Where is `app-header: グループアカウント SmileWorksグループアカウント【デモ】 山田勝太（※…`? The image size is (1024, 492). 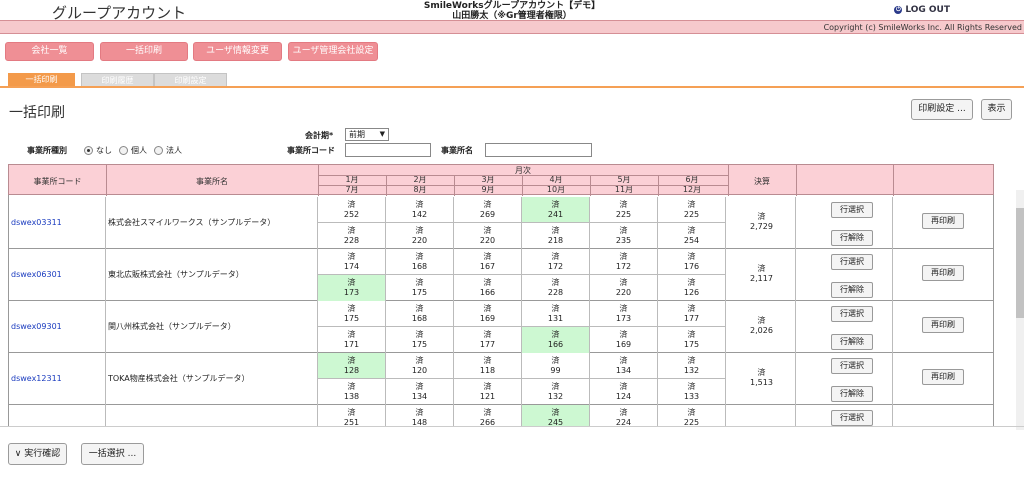
app-header: グループアカウント SmileWorksグループアカウント【デモ】 山田勝太（※… is located at coordinates (512, 11).